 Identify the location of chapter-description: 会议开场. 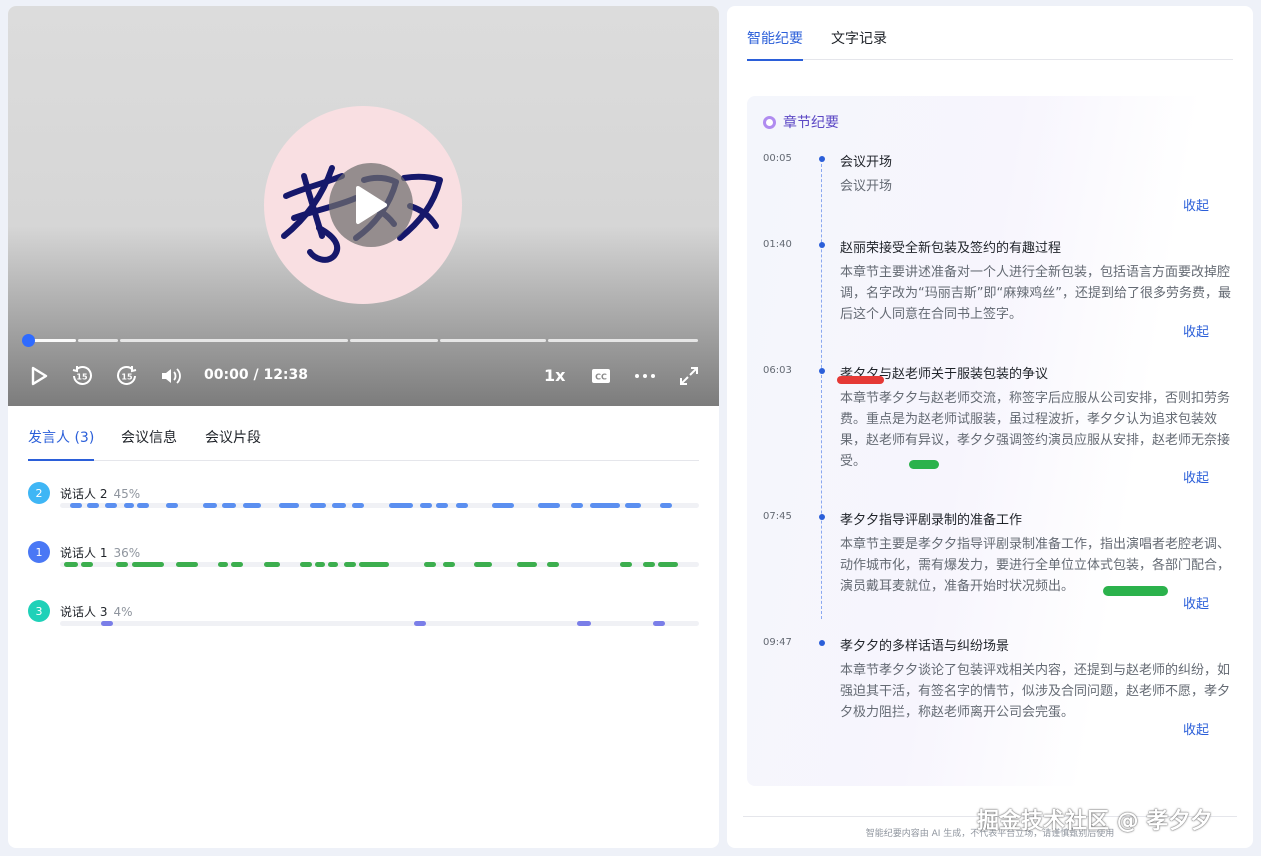
(866, 186).